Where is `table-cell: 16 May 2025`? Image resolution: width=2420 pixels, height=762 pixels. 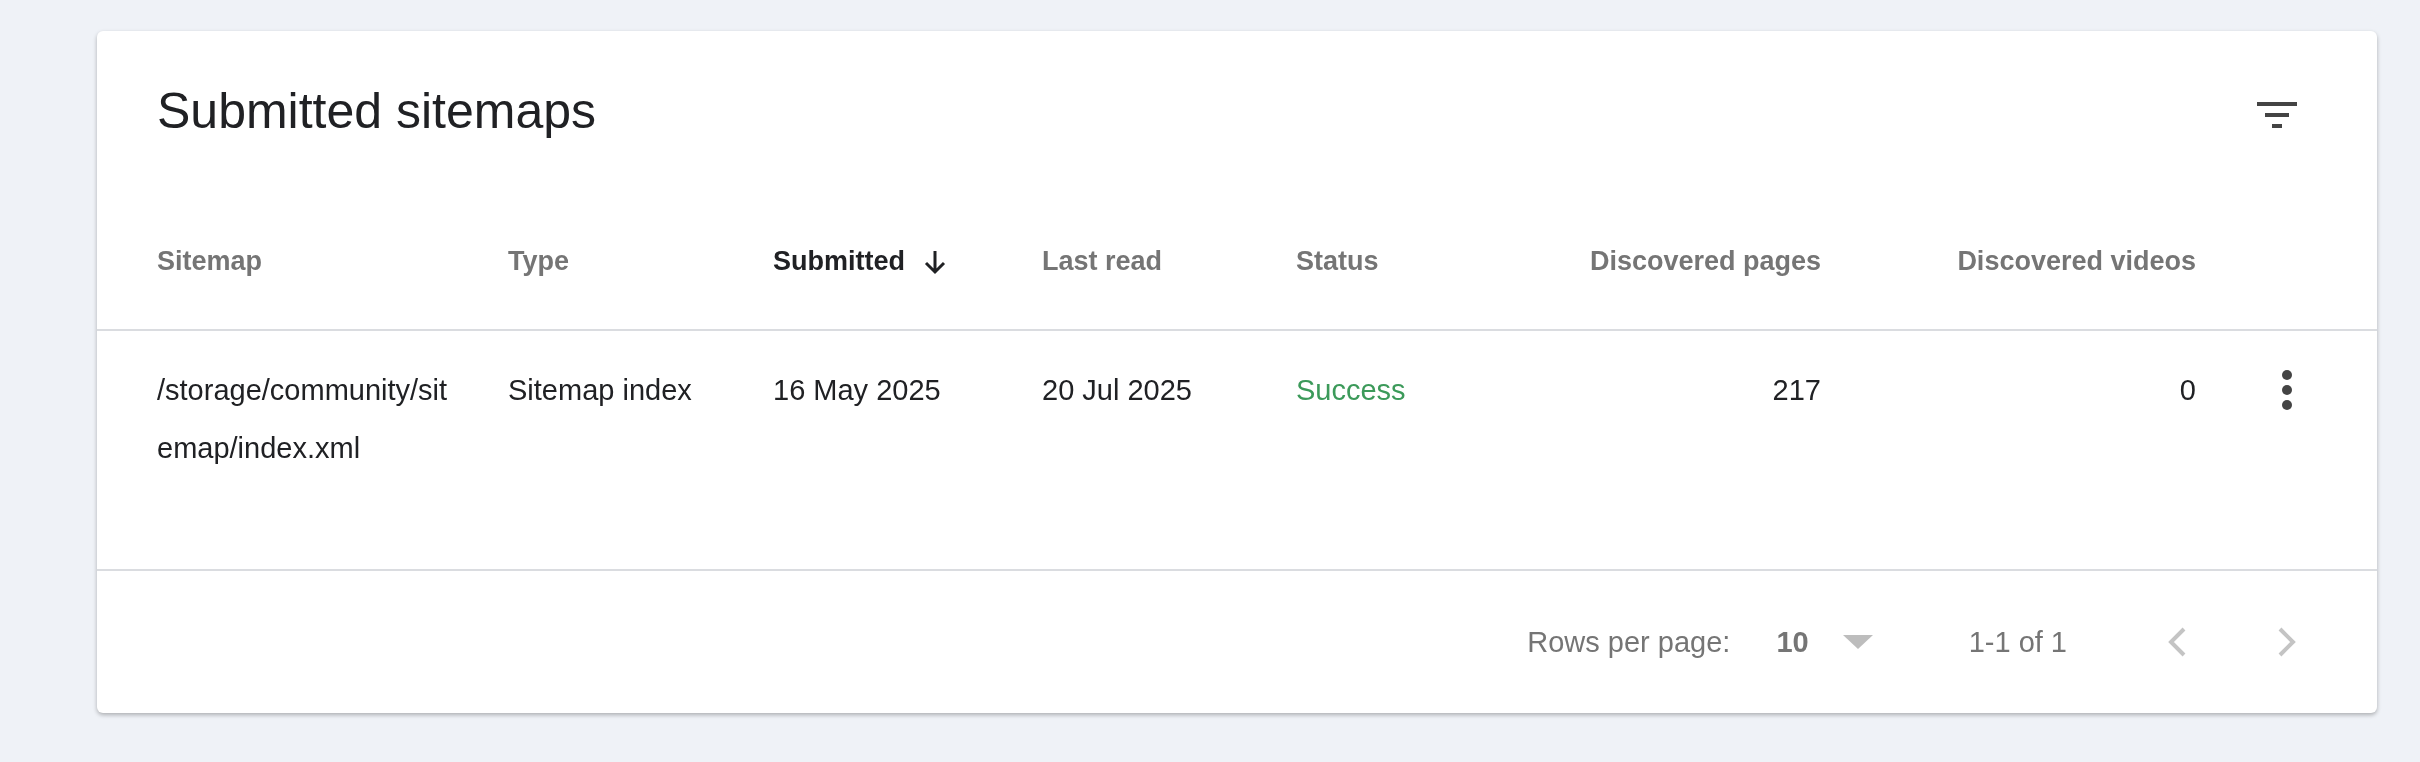 table-cell: 16 May 2025 is located at coordinates (857, 390).